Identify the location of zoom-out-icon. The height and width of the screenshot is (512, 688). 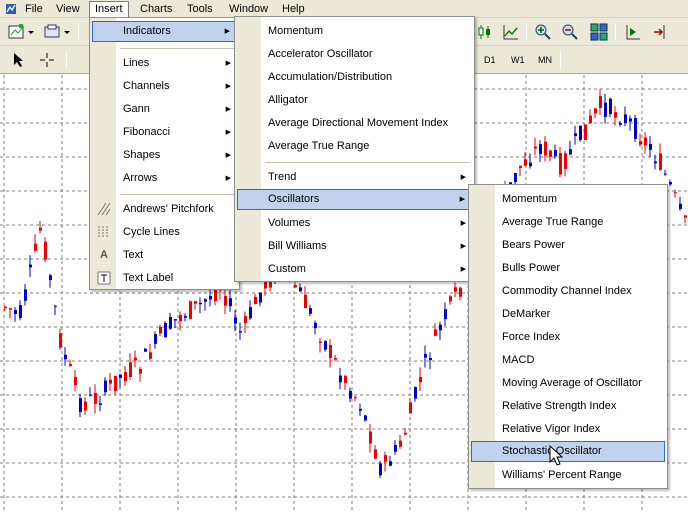
(570, 32).